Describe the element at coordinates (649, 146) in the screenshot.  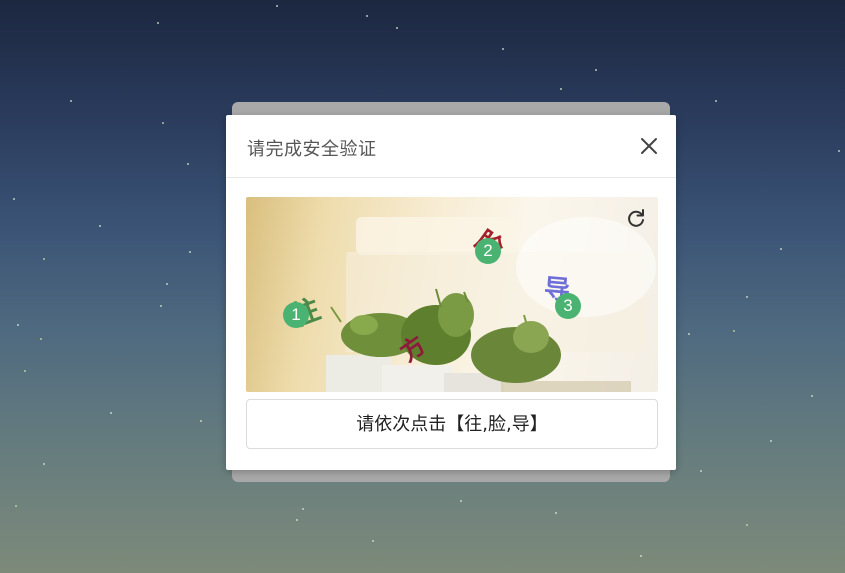
I see `close-icon` at that location.